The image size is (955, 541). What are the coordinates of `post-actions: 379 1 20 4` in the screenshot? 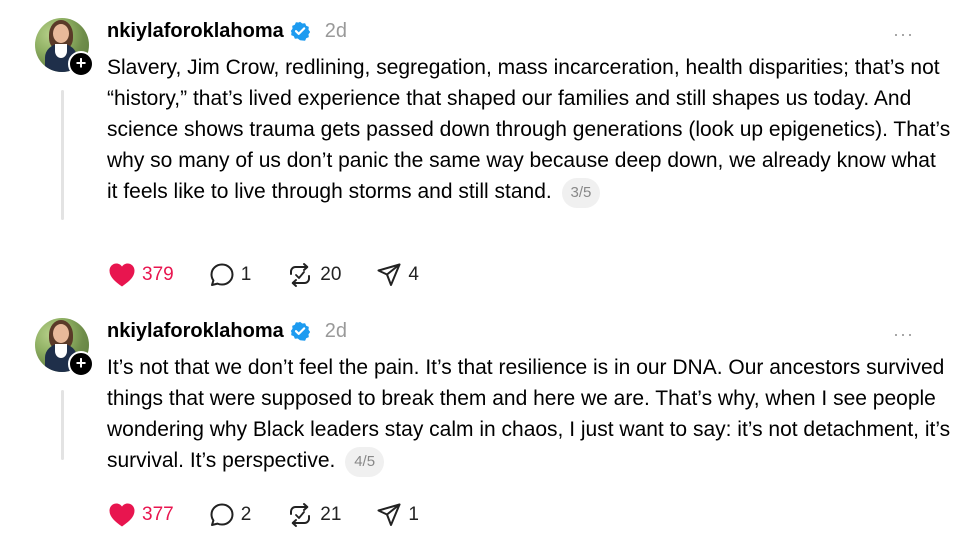 It's located at (281, 275).